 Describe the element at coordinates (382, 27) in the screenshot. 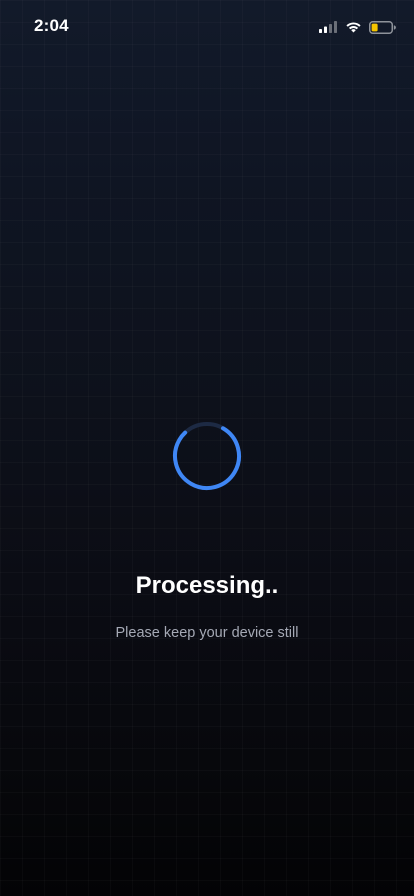

I see `battery-icon` at that location.